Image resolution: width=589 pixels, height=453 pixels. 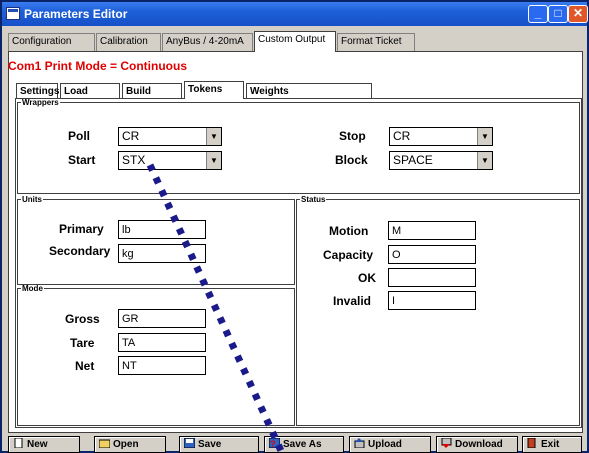 I want to click on download-button: Download, so click(x=477, y=444).